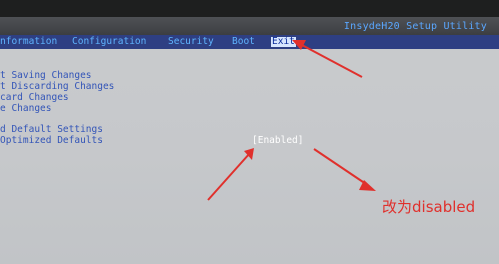 This screenshot has width=499, height=264. What do you see at coordinates (344, 169) in the screenshot?
I see `arrow-to-annotation` at bounding box center [344, 169].